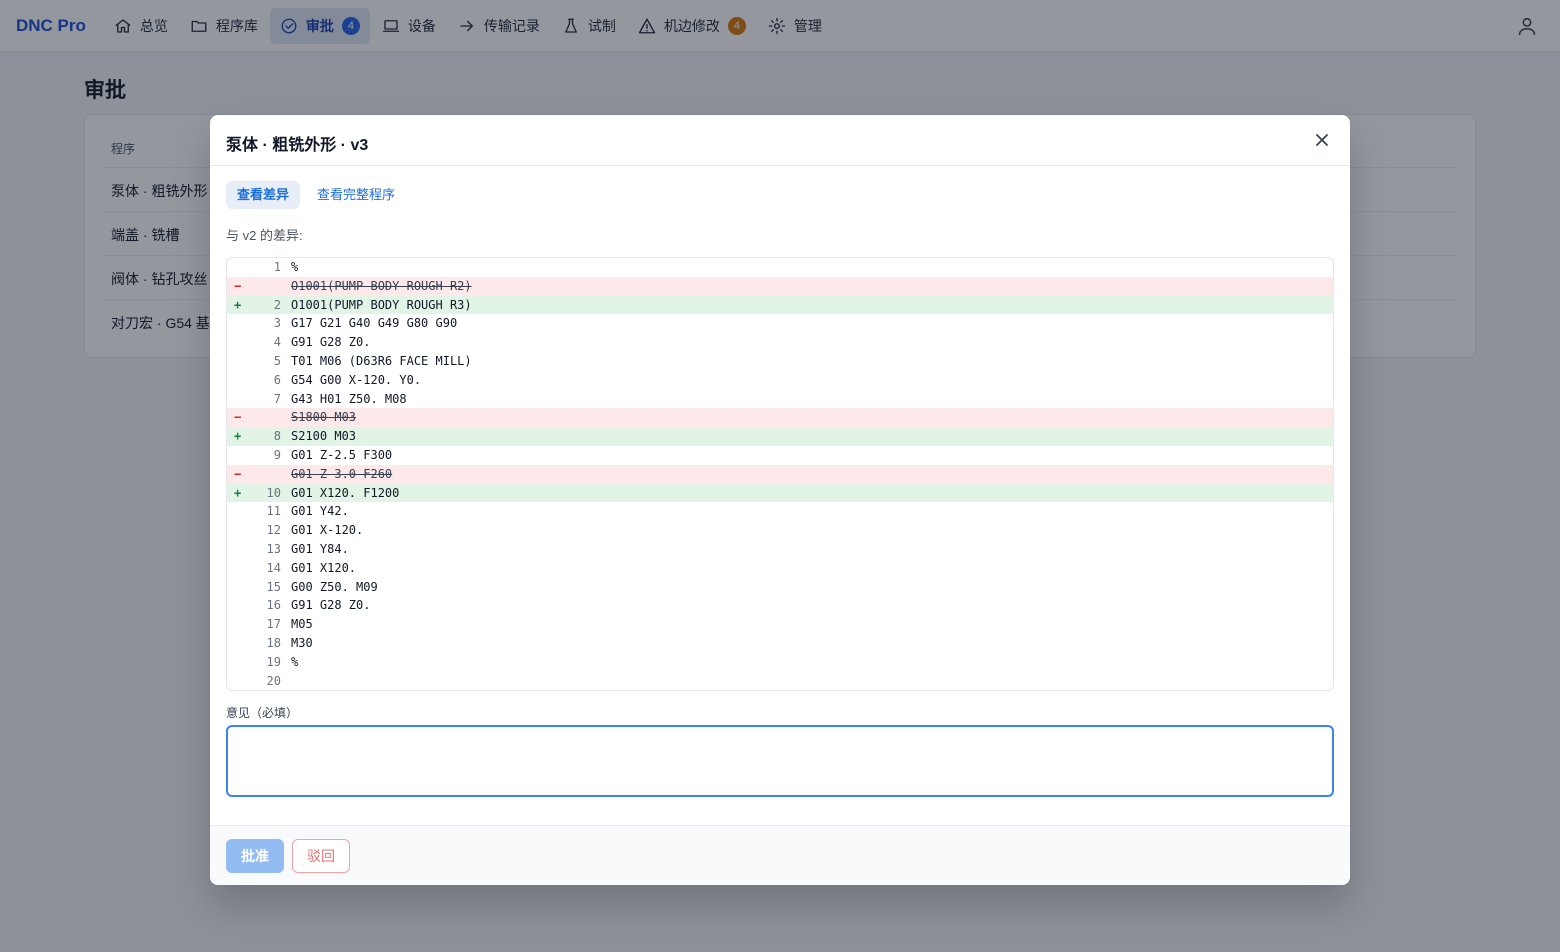 This screenshot has height=952, width=1560. Describe the element at coordinates (273, 680) in the screenshot. I see `line-number: 20` at that location.